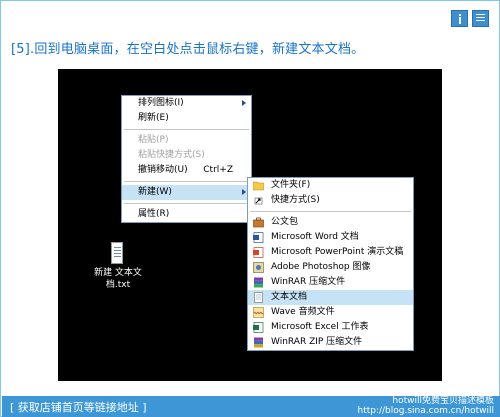  What do you see at coordinates (289, 297) in the screenshot?
I see `submenu-item-label: 文本文档` at bounding box center [289, 297].